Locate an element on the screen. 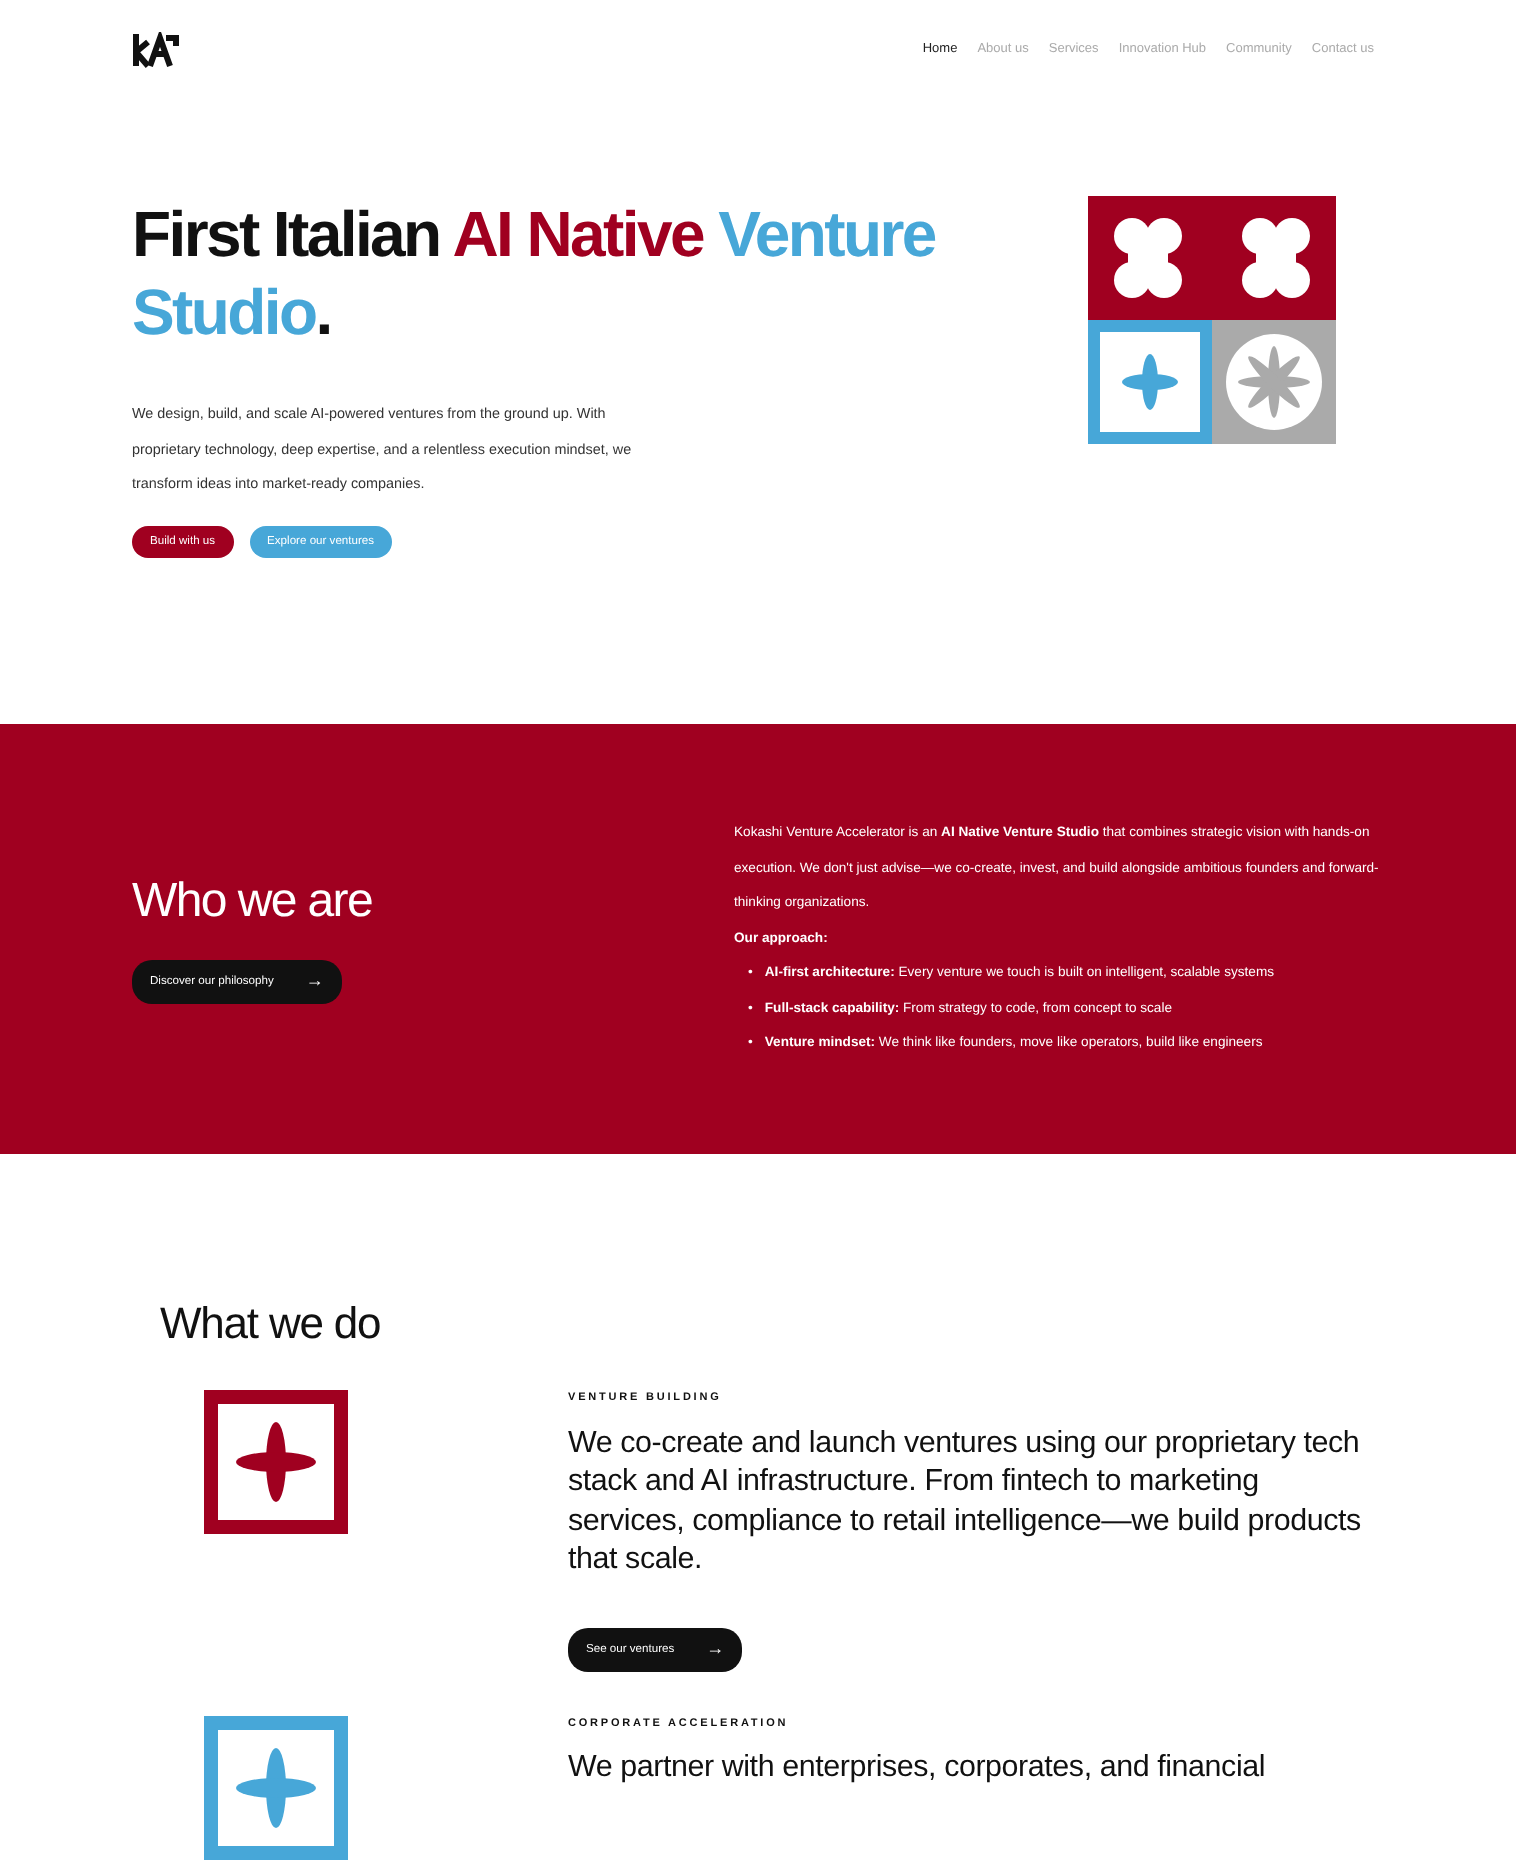 The height and width of the screenshot is (1872, 1516). service-description: We partner with enterprises, corporates, and financial is located at coordinates (918, 1767).